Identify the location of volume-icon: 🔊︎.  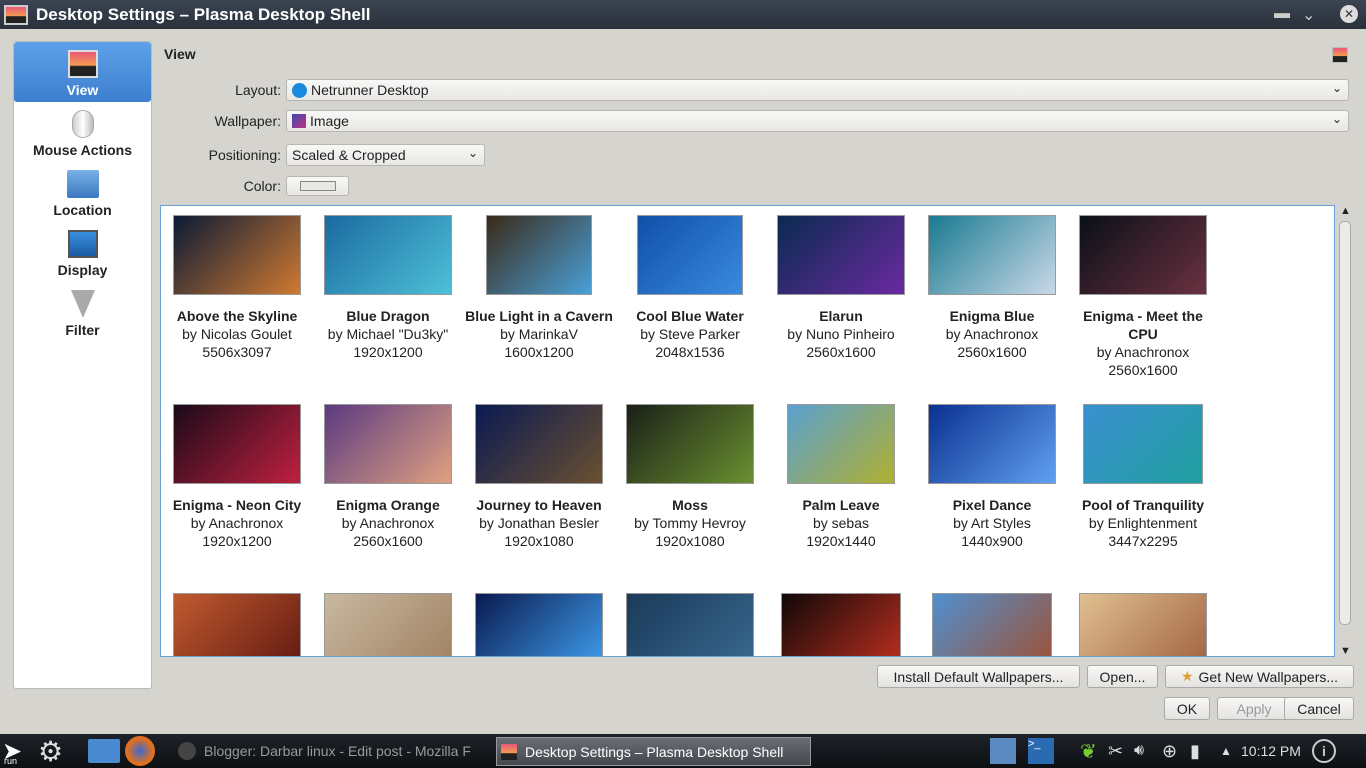
(1139, 751).